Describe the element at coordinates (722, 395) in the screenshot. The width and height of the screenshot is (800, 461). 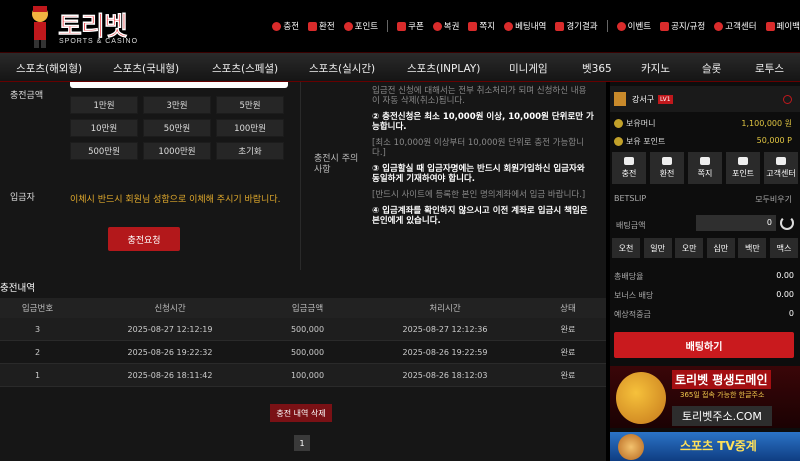
I see `banner-sub: 365일 접속 가능한 한글주소` at that location.